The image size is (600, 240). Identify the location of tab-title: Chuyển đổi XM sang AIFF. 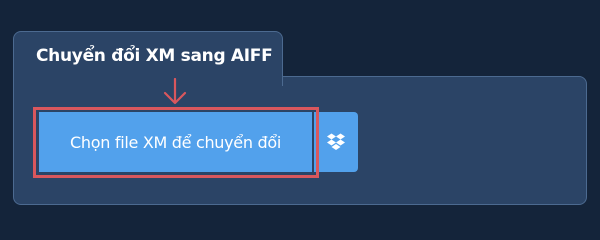
(154, 56).